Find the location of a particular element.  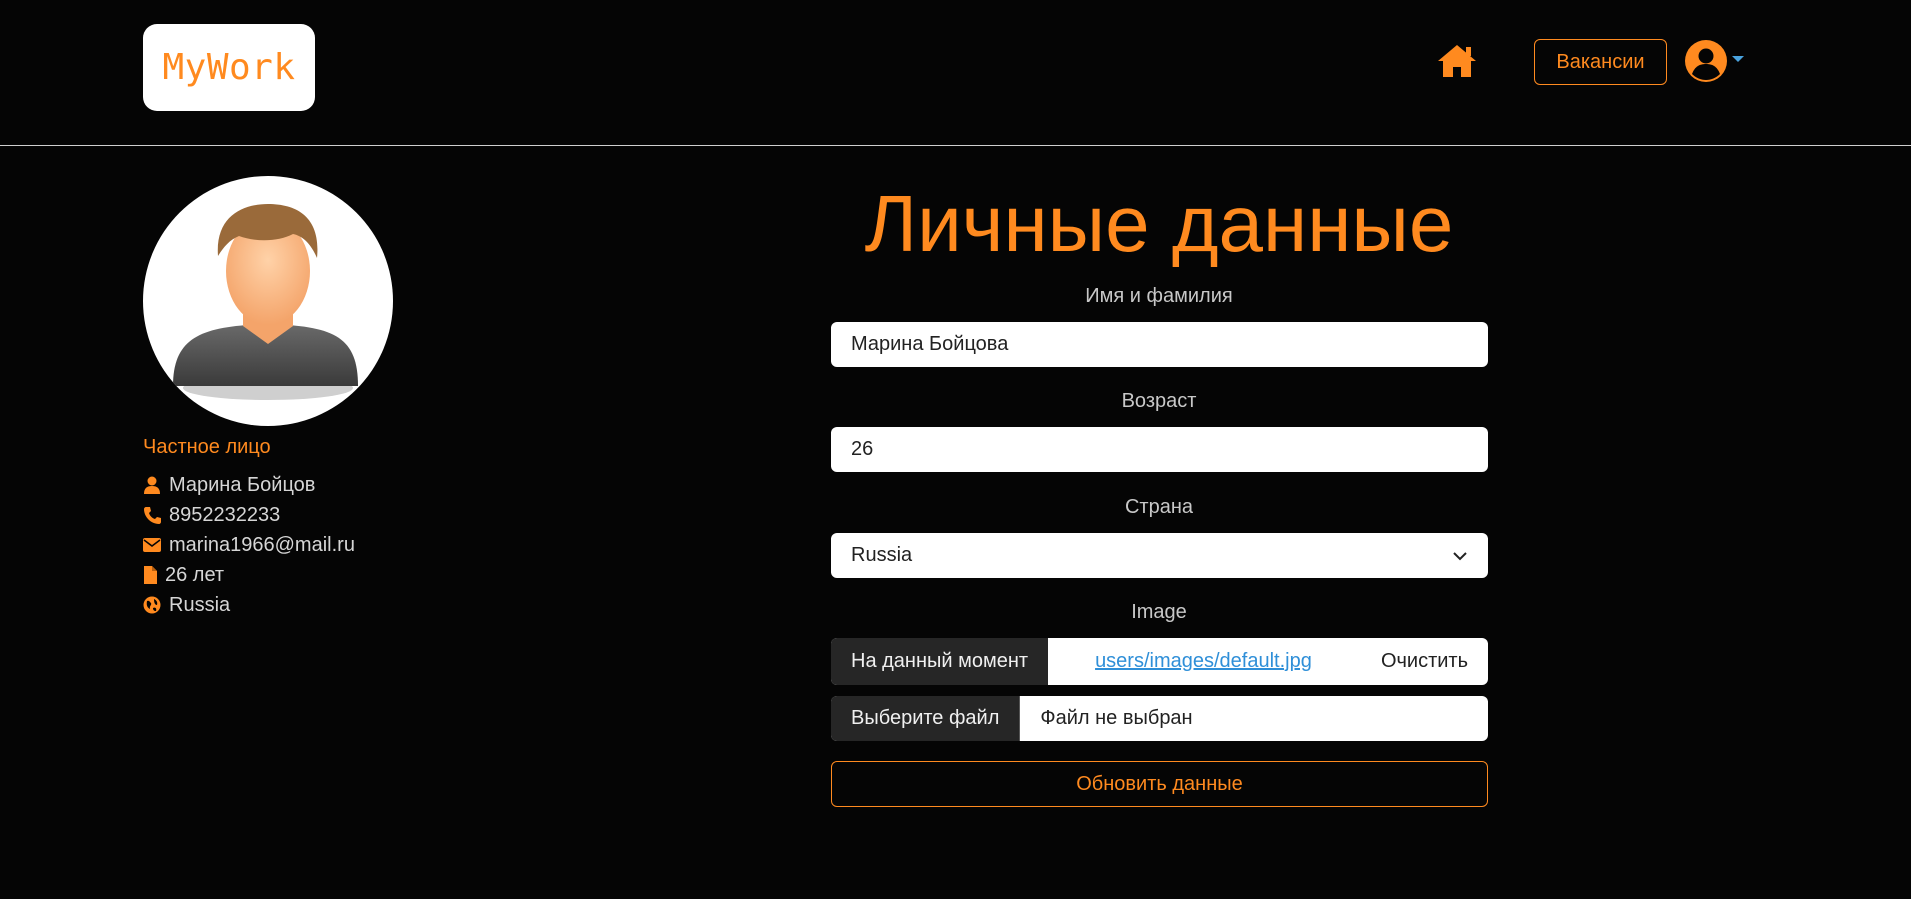

globe-icon is located at coordinates (152, 605).